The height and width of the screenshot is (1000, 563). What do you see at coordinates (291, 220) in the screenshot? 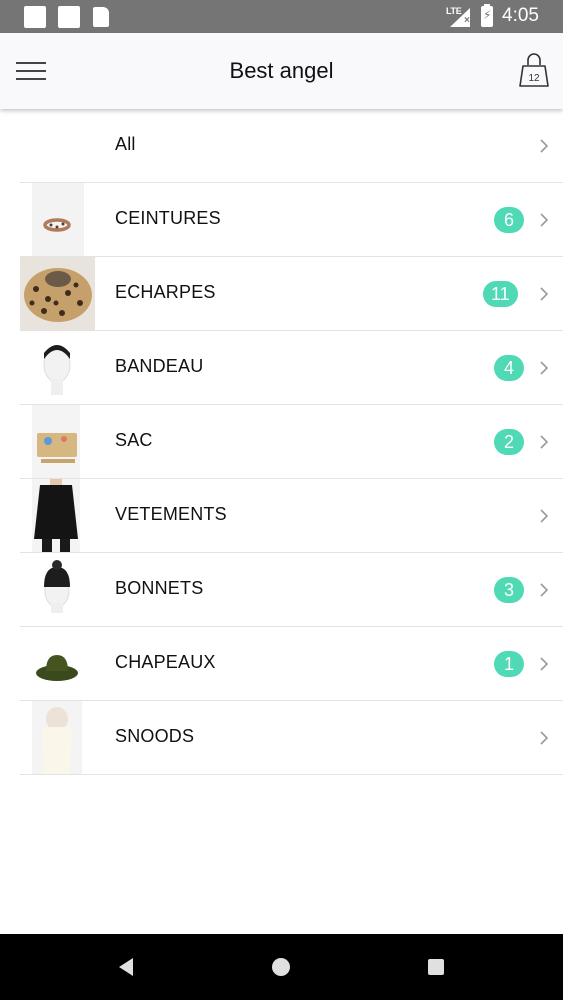
I see `category-row-ceintures: CEINTURES 6` at bounding box center [291, 220].